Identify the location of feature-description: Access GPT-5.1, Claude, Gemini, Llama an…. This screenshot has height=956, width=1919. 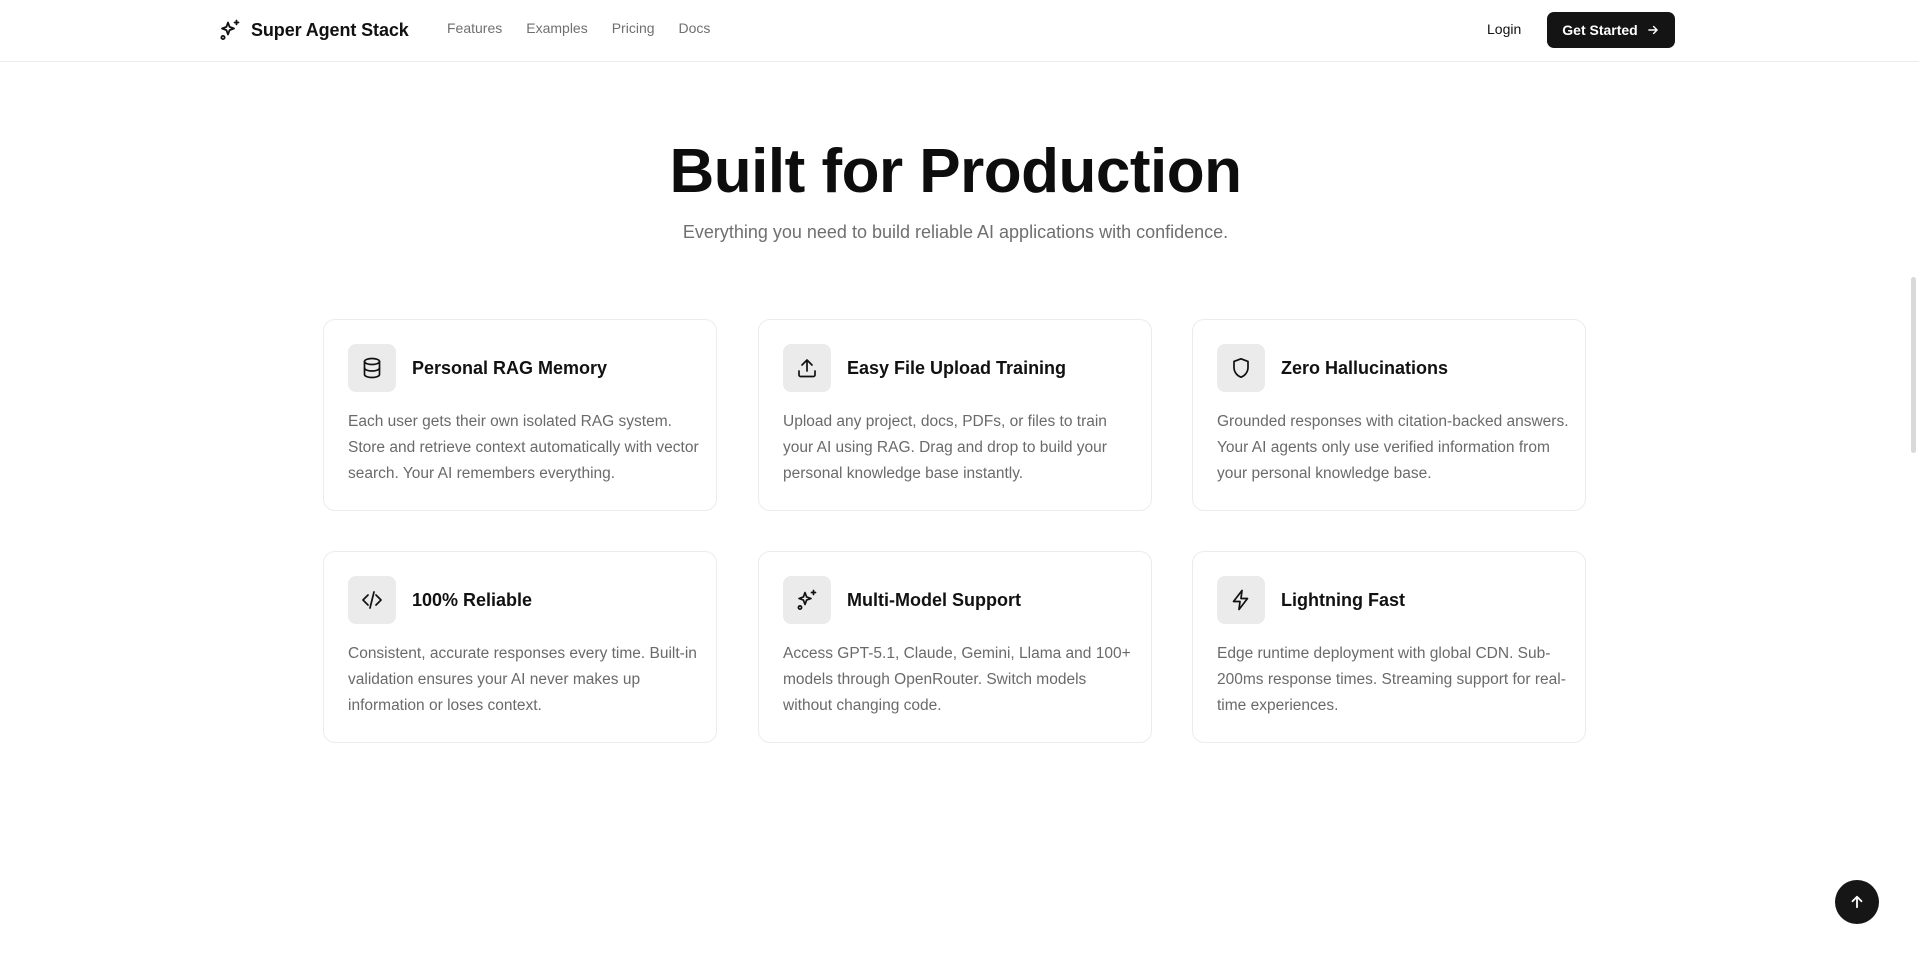
(957, 679).